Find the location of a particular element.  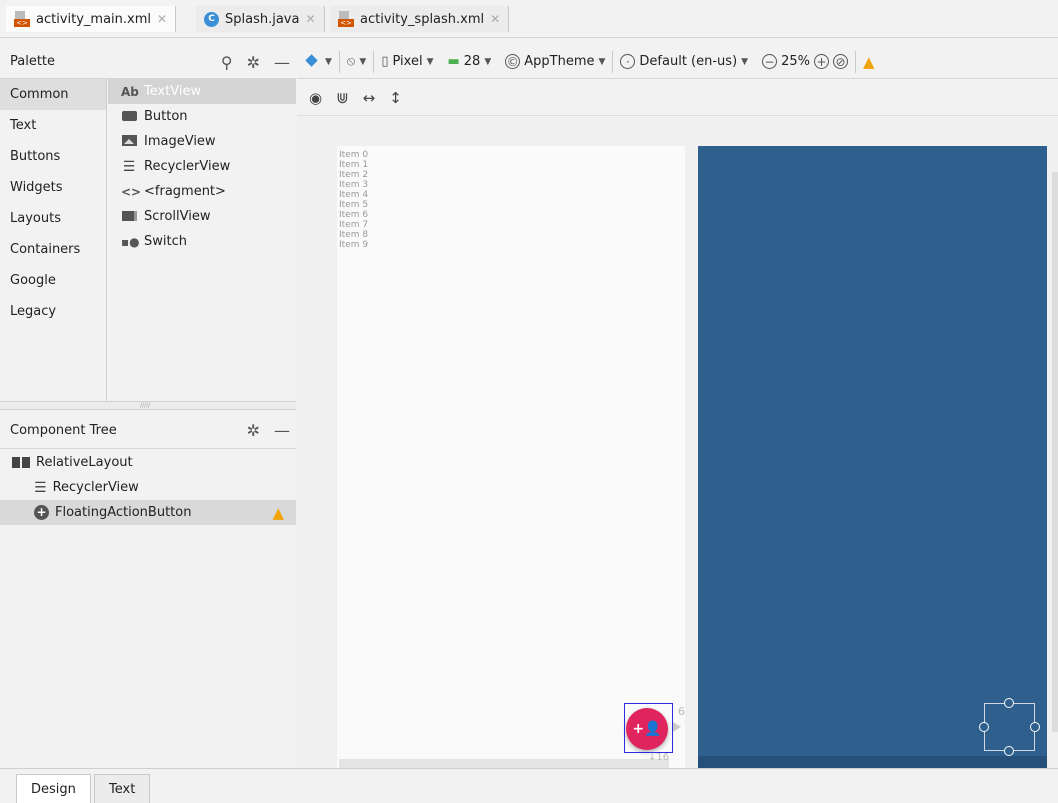

tab-activity-main: activity_main.xml ✕ is located at coordinates (91, 19).